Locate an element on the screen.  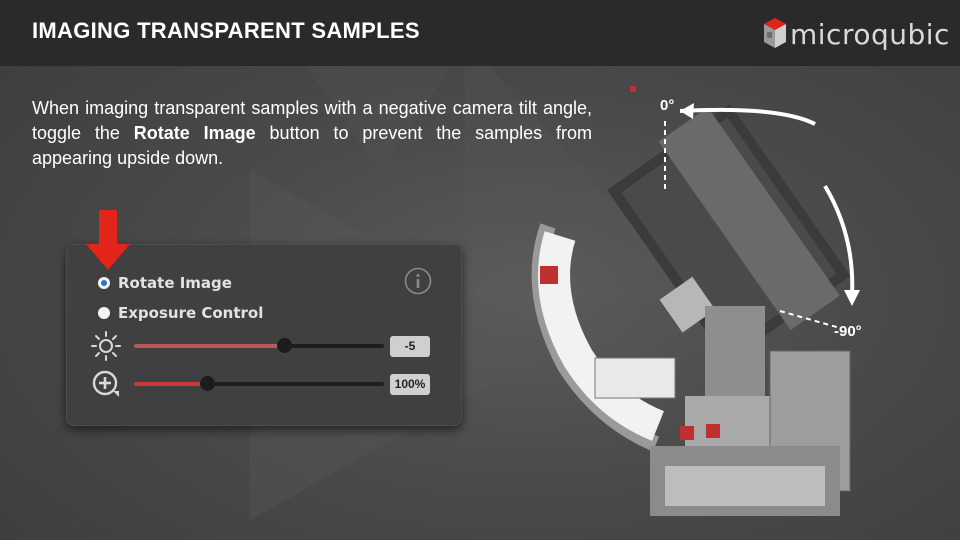
radio-label: Exposure Control is located at coordinates (191, 313).